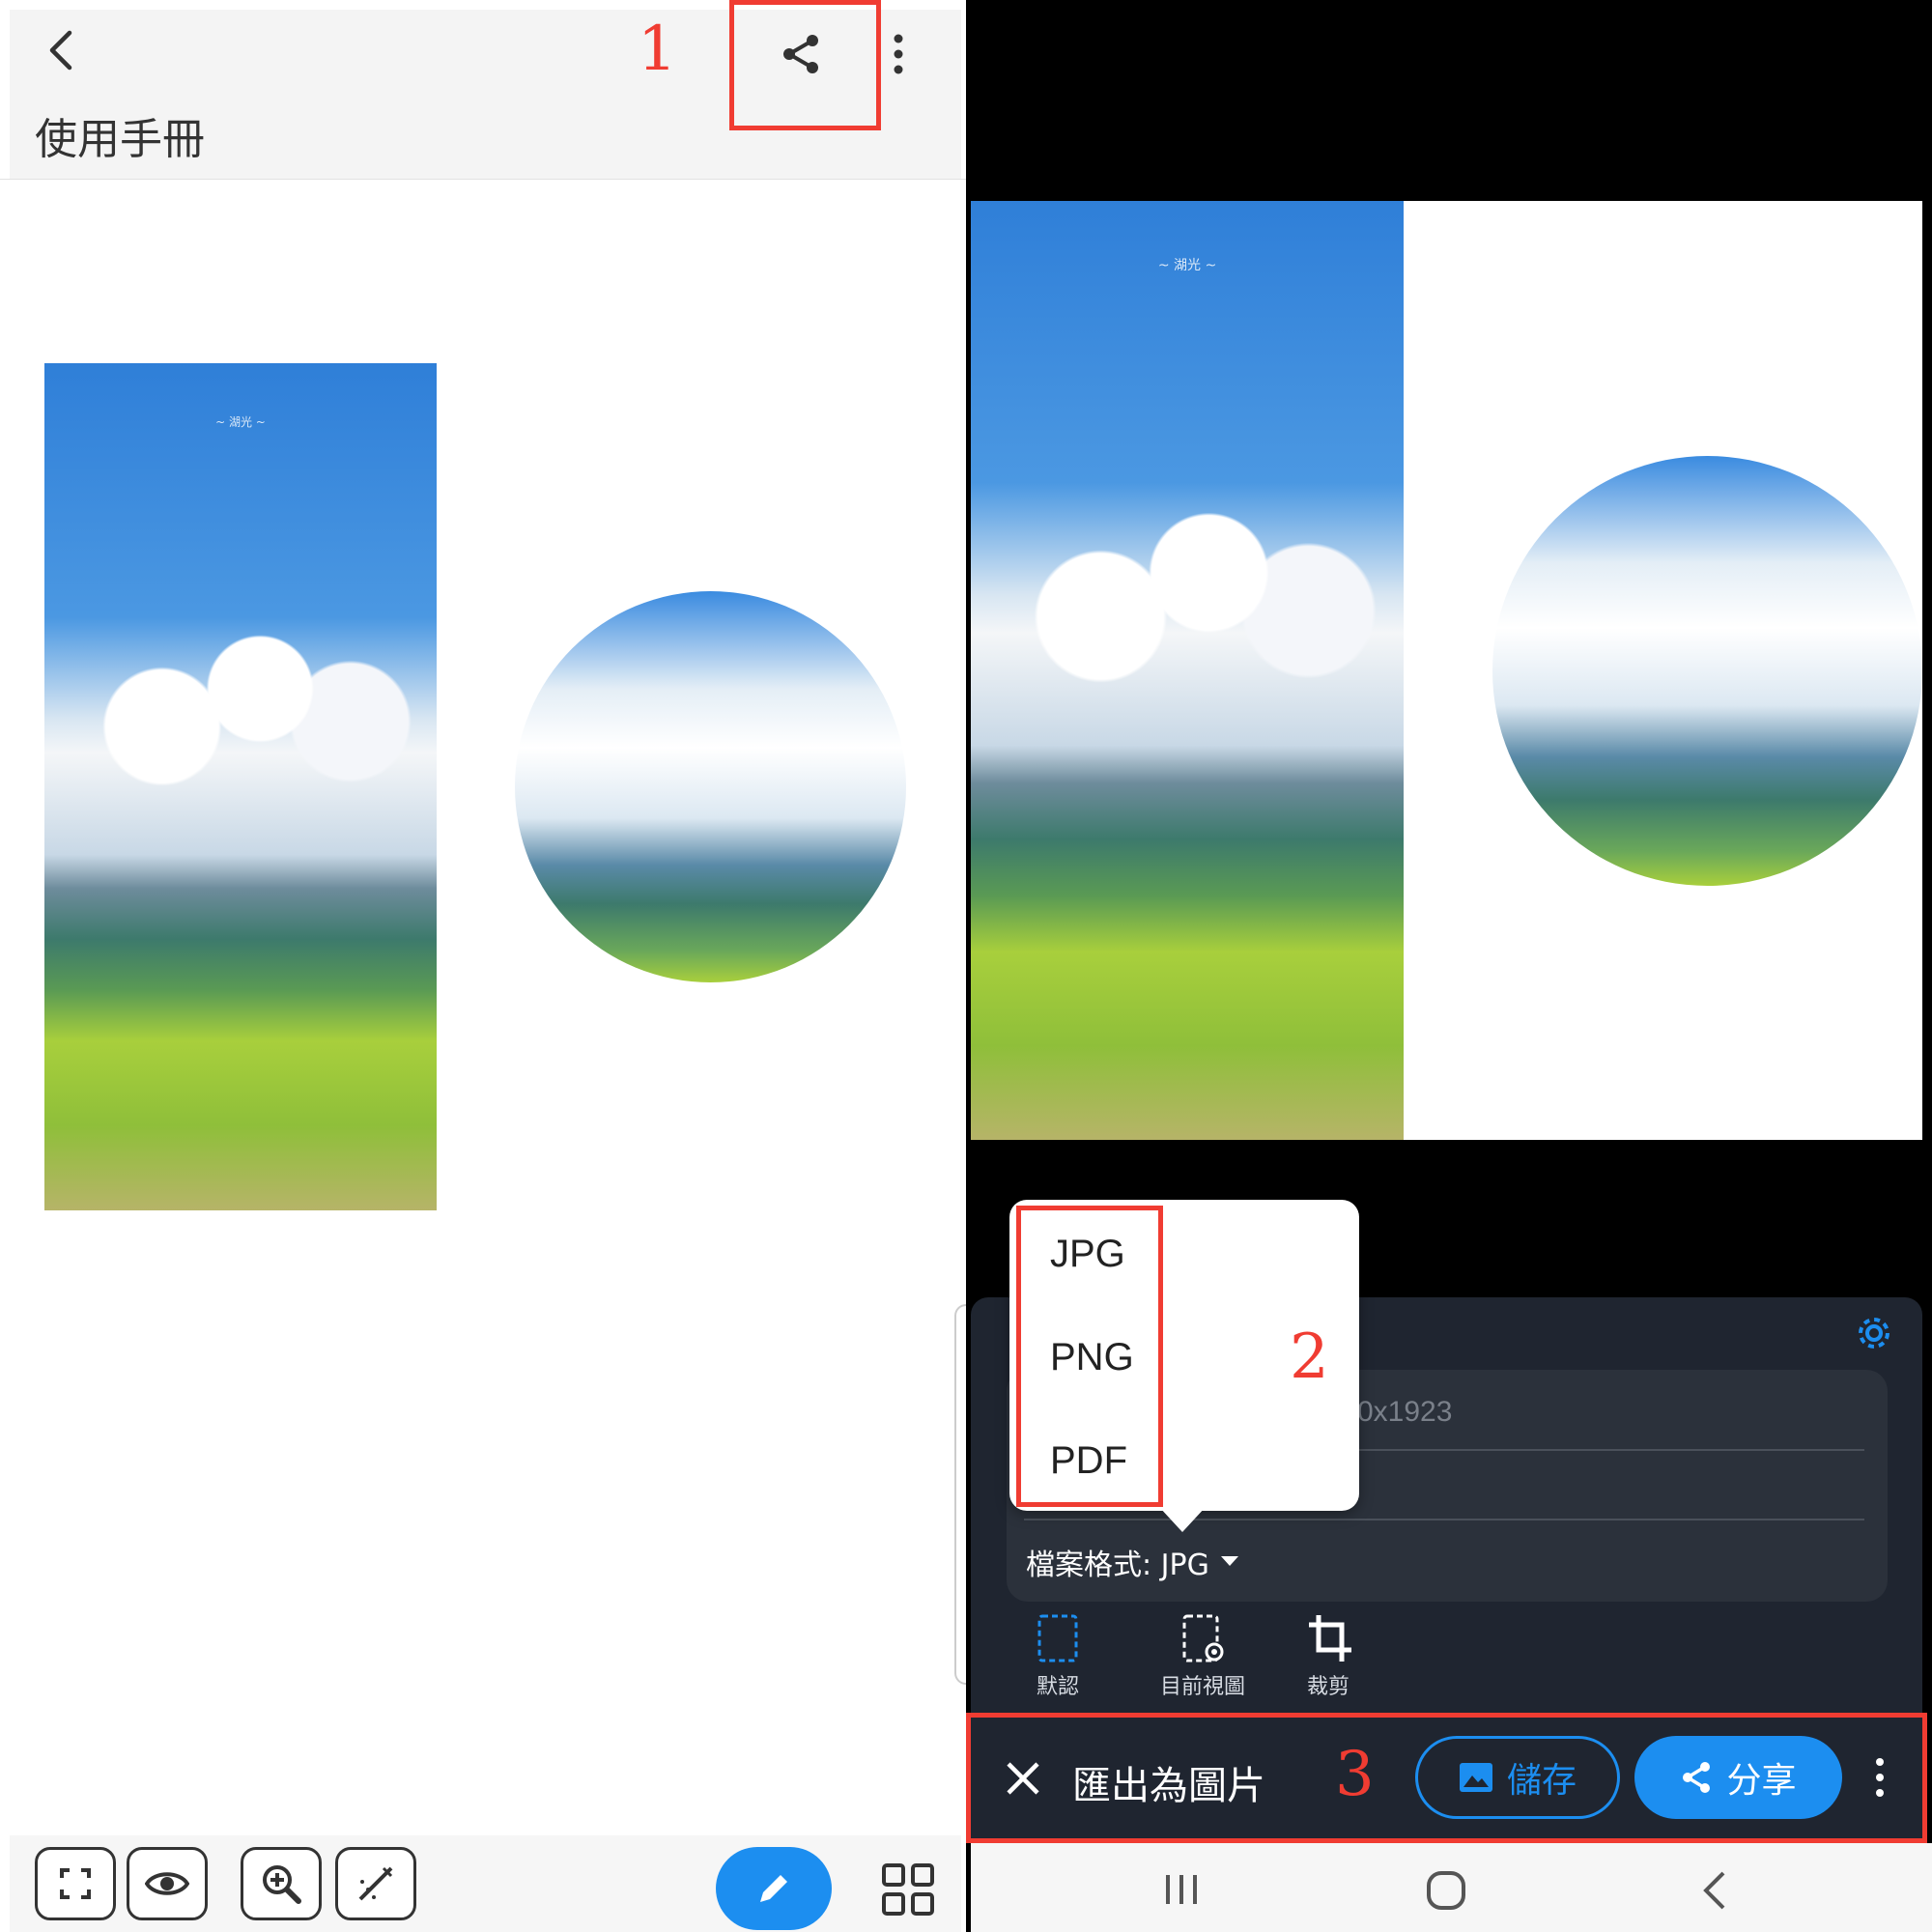  I want to click on home-icon, so click(1446, 1890).